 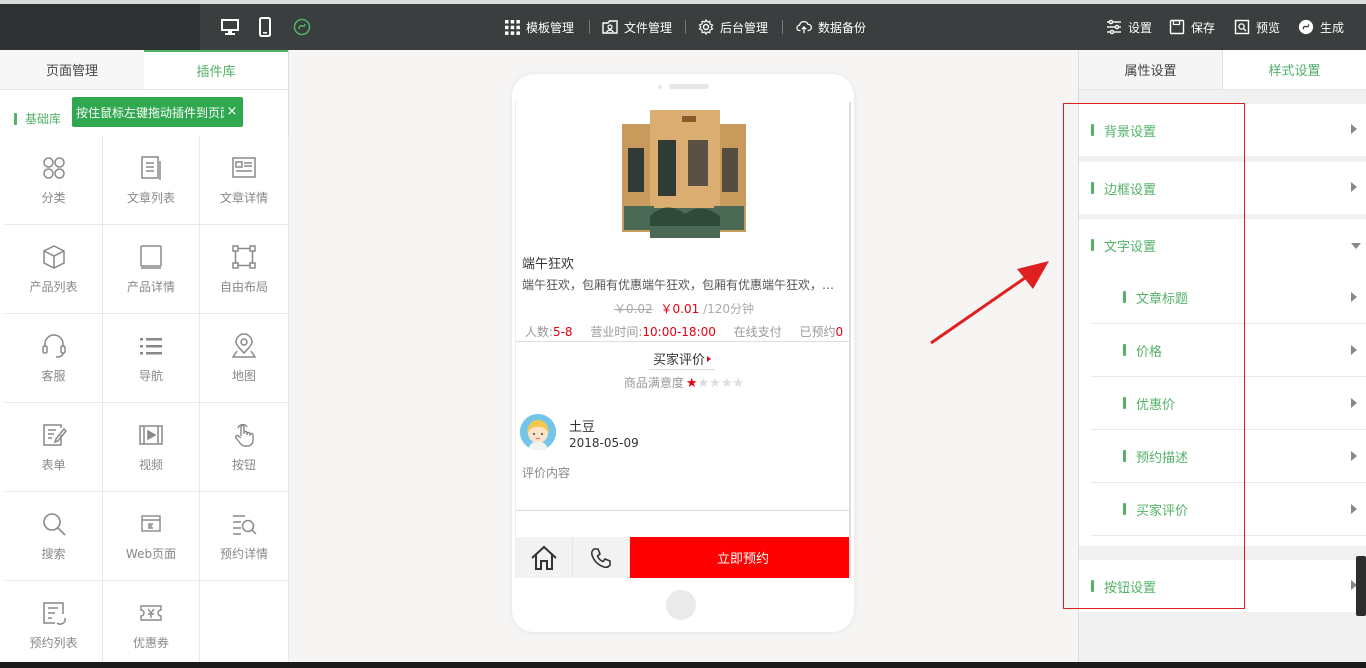 I want to click on subsection-label: 优惠价, so click(x=1156, y=405).